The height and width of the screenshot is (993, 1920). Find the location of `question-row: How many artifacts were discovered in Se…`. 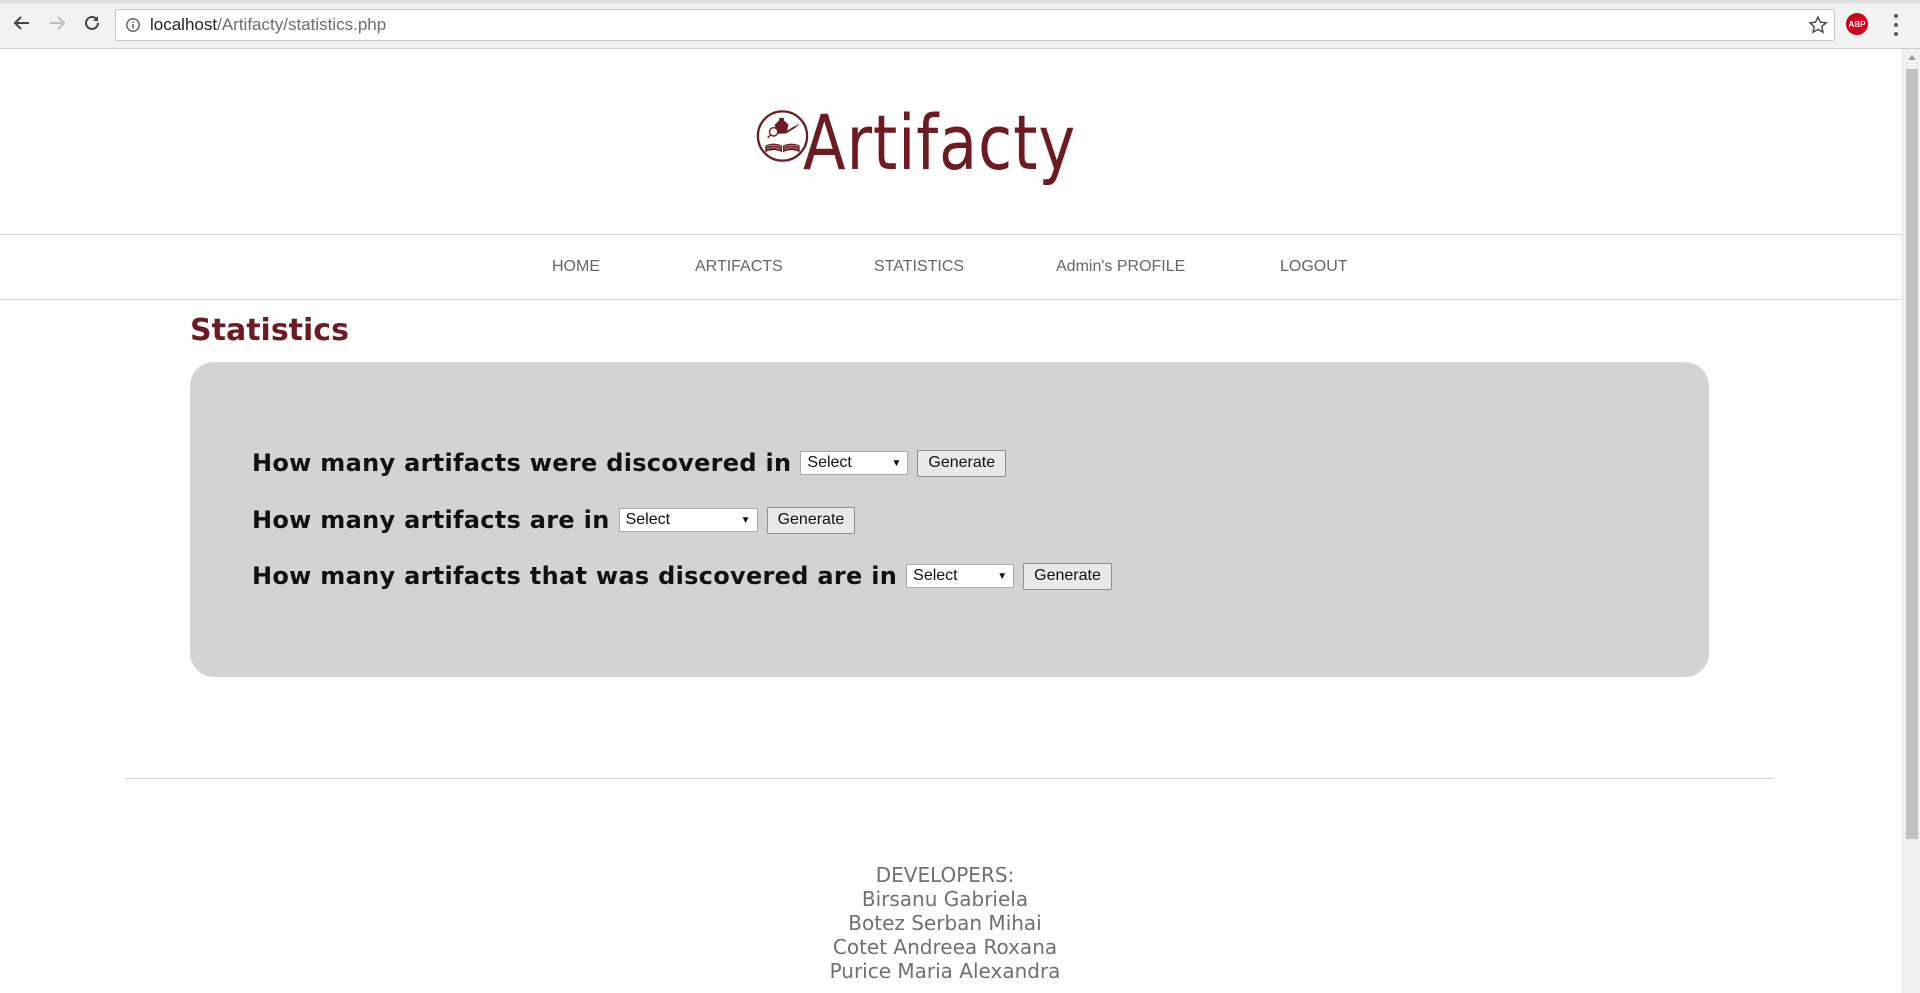

question-row: How many artifacts were discovered in Se… is located at coordinates (629, 463).